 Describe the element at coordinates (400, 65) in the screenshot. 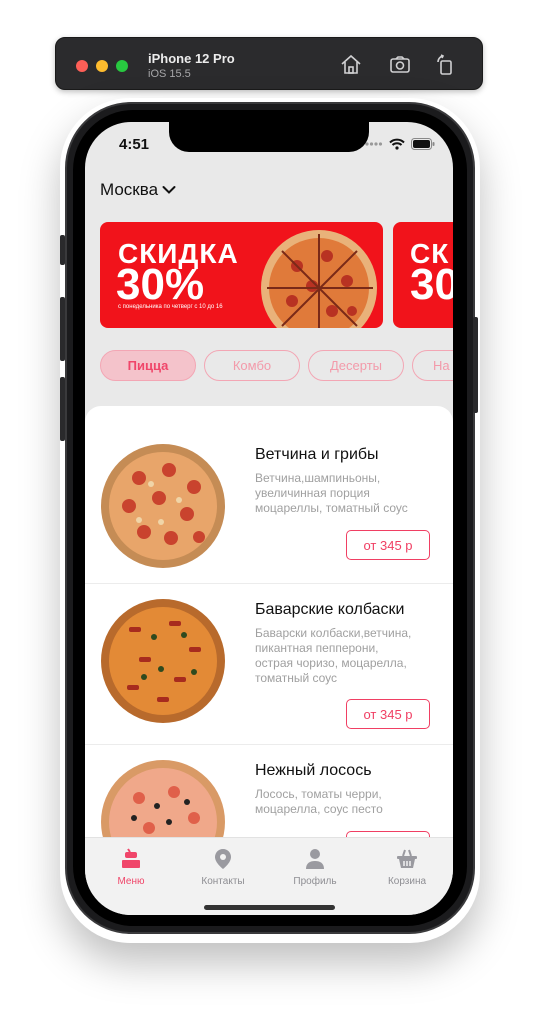

I see `screenshot-icon` at that location.